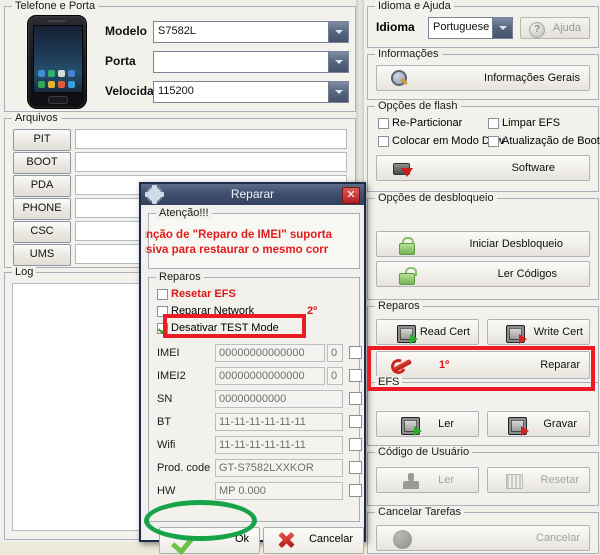 The image size is (600, 555). What do you see at coordinates (279, 422) in the screenshot?
I see `bt-input: 11-11-11-11-11-11` at bounding box center [279, 422].